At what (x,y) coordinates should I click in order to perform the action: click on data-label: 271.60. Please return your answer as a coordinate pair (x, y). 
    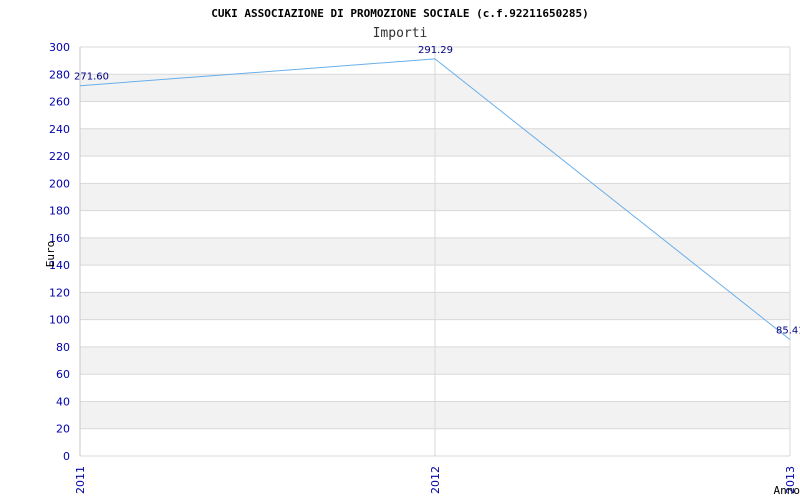
    Looking at the image, I should click on (91, 77).